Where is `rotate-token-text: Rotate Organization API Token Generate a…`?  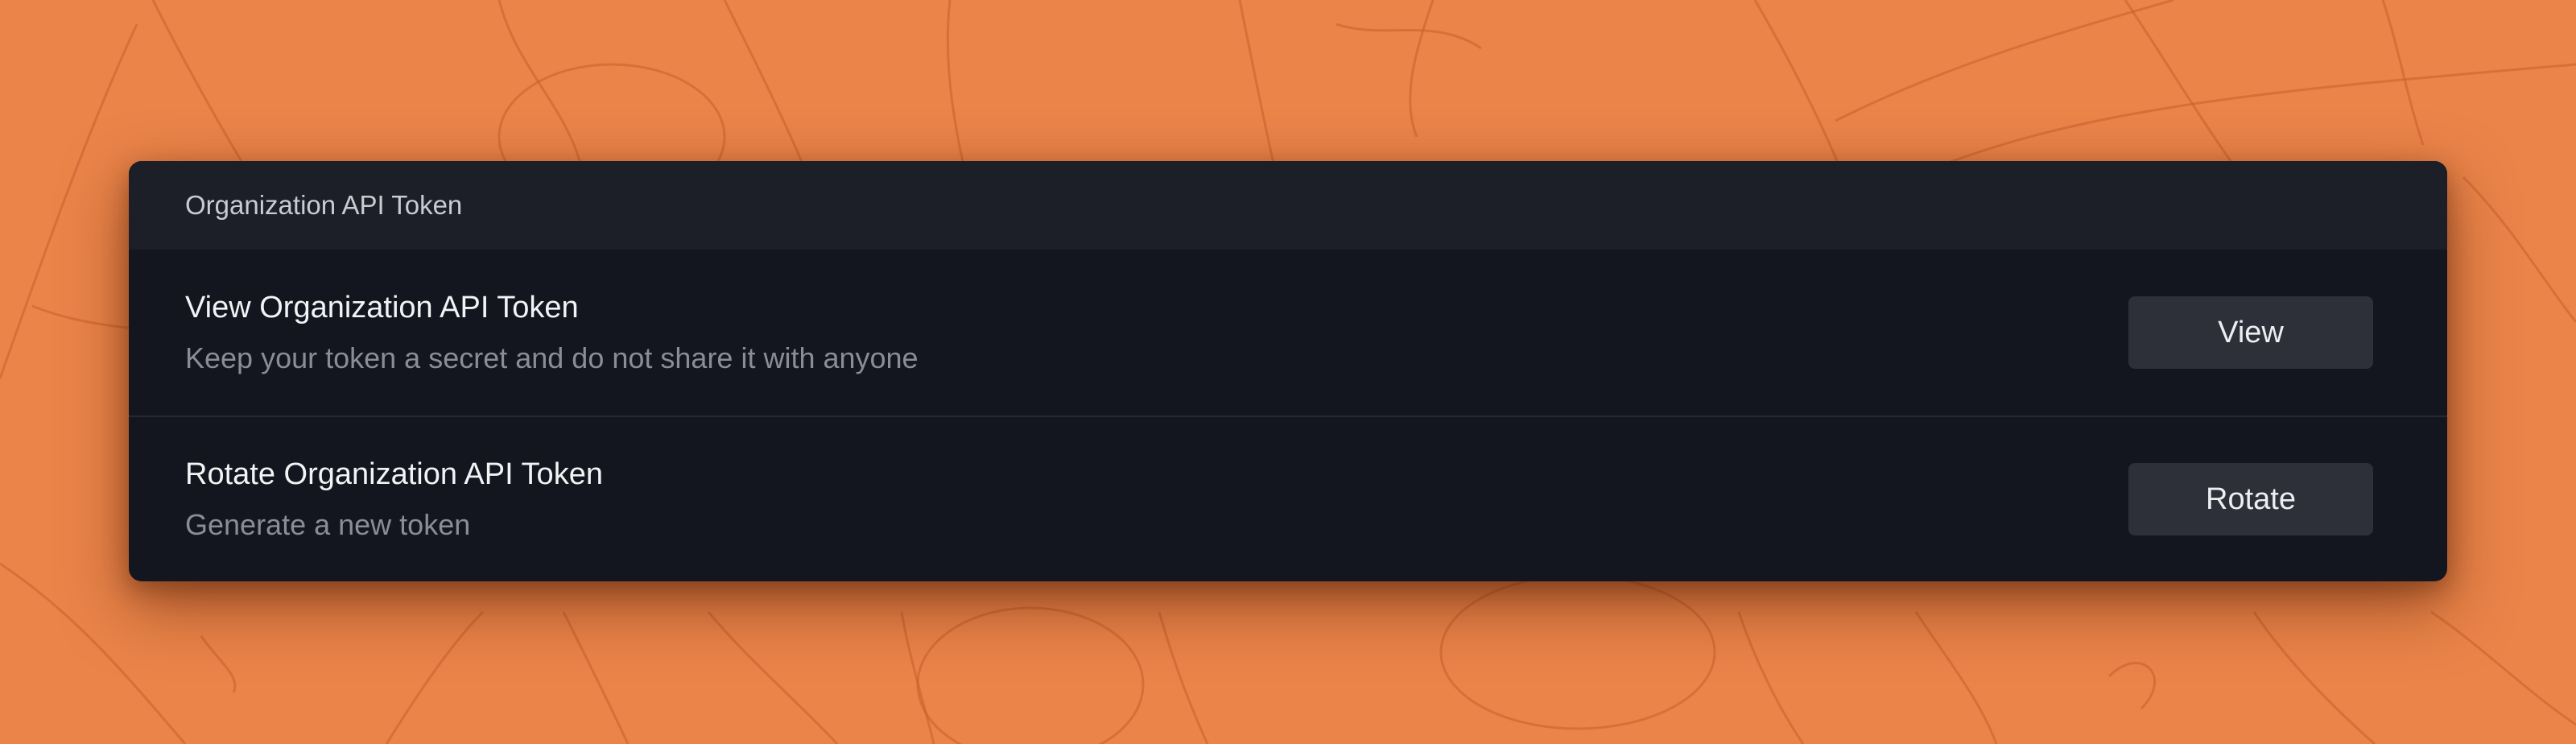
rotate-token-text: Rotate Organization API Token Generate a… is located at coordinates (394, 500).